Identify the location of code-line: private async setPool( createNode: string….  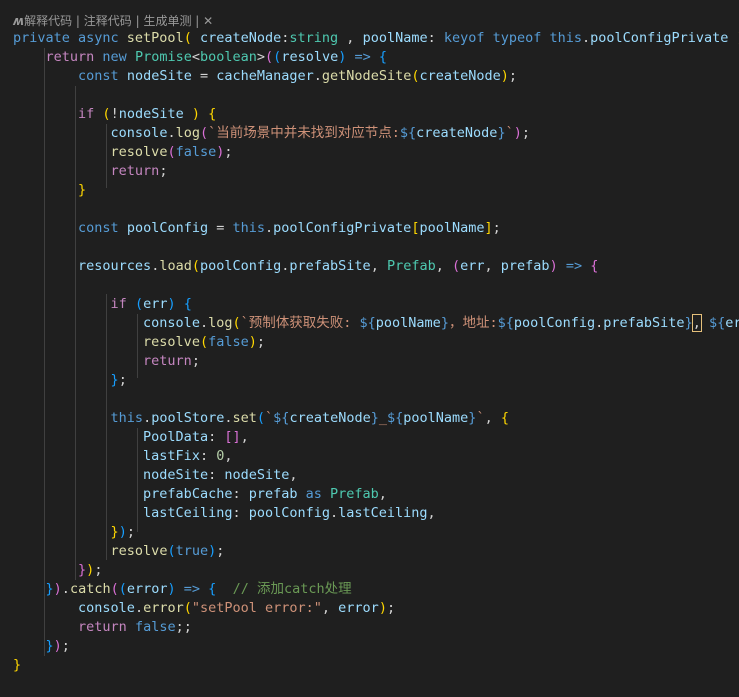
(376, 38).